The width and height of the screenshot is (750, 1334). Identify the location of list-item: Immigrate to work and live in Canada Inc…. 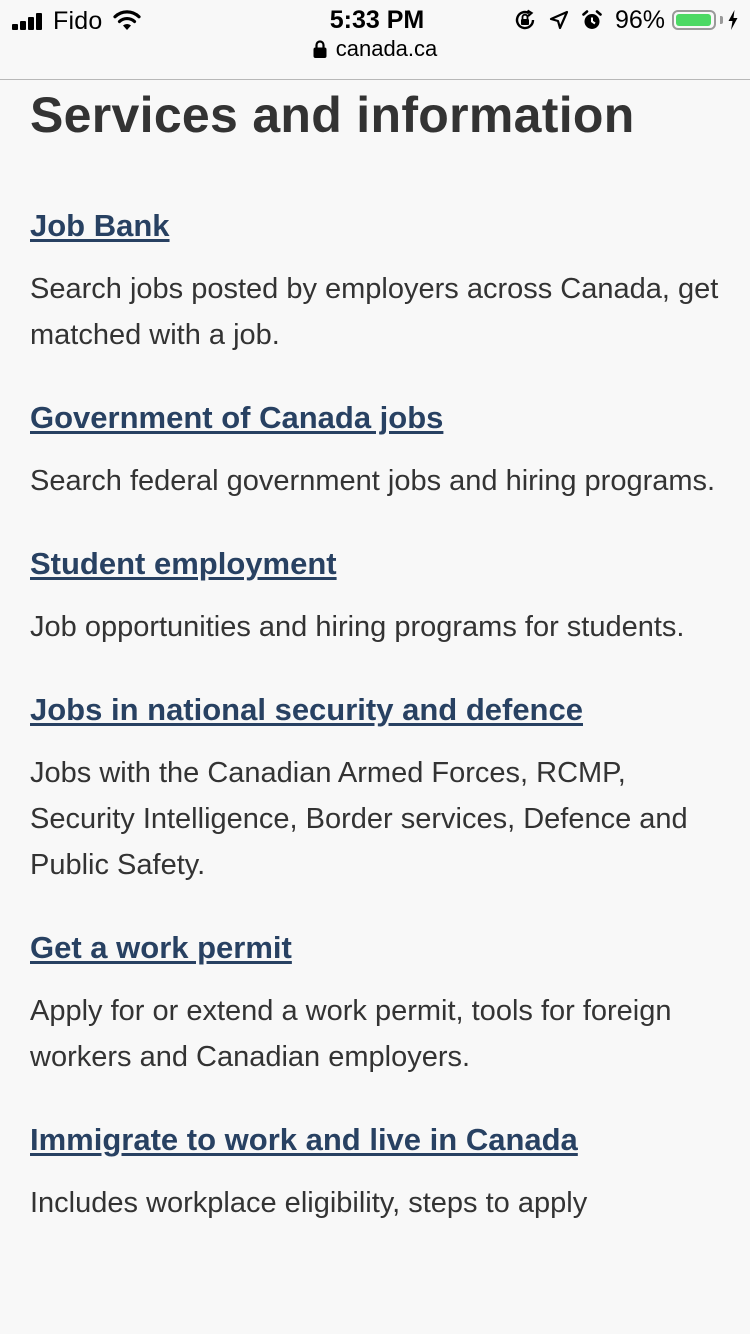
(375, 1173).